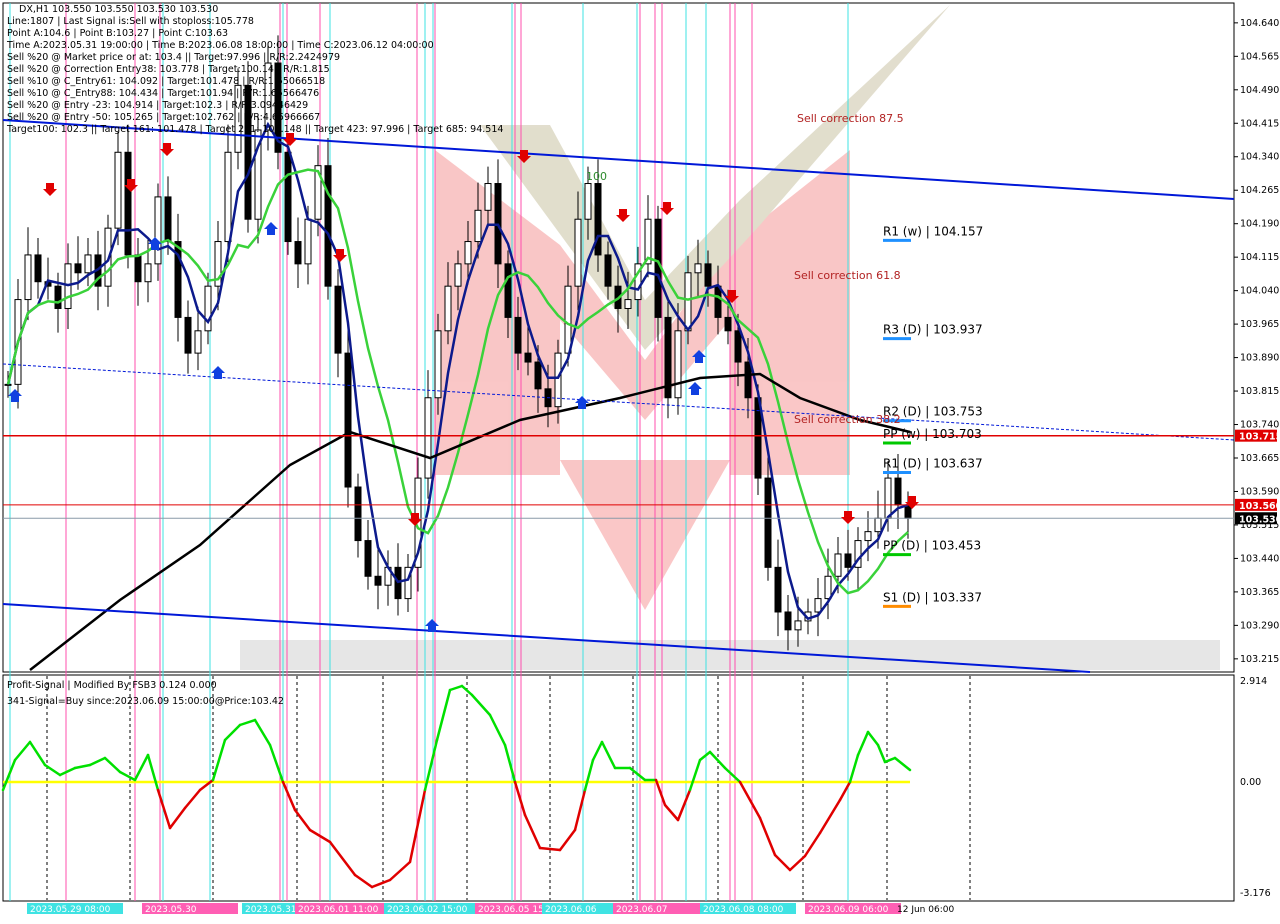 The width and height of the screenshot is (1280, 924). I want to click on price-tag-label-0: 103.715, so click(1259, 437).